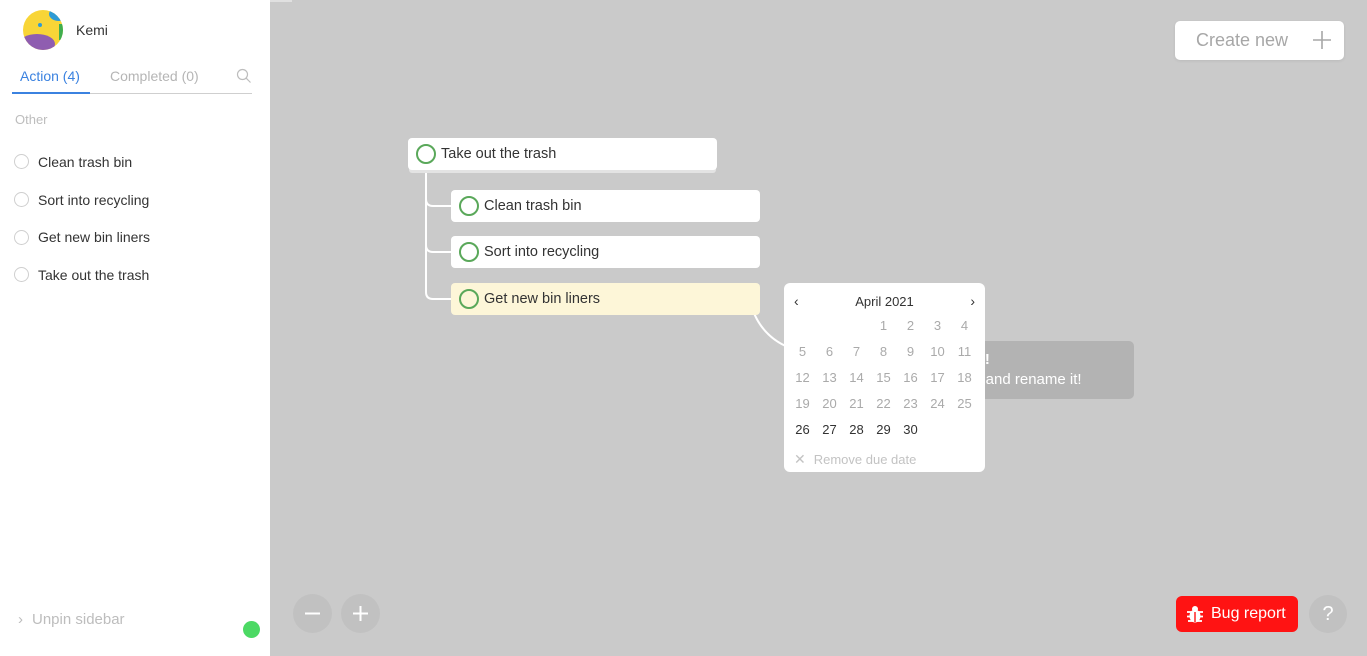 This screenshot has height=656, width=1367. Describe the element at coordinates (964, 356) in the screenshot. I see `calendar-day: 11` at that location.